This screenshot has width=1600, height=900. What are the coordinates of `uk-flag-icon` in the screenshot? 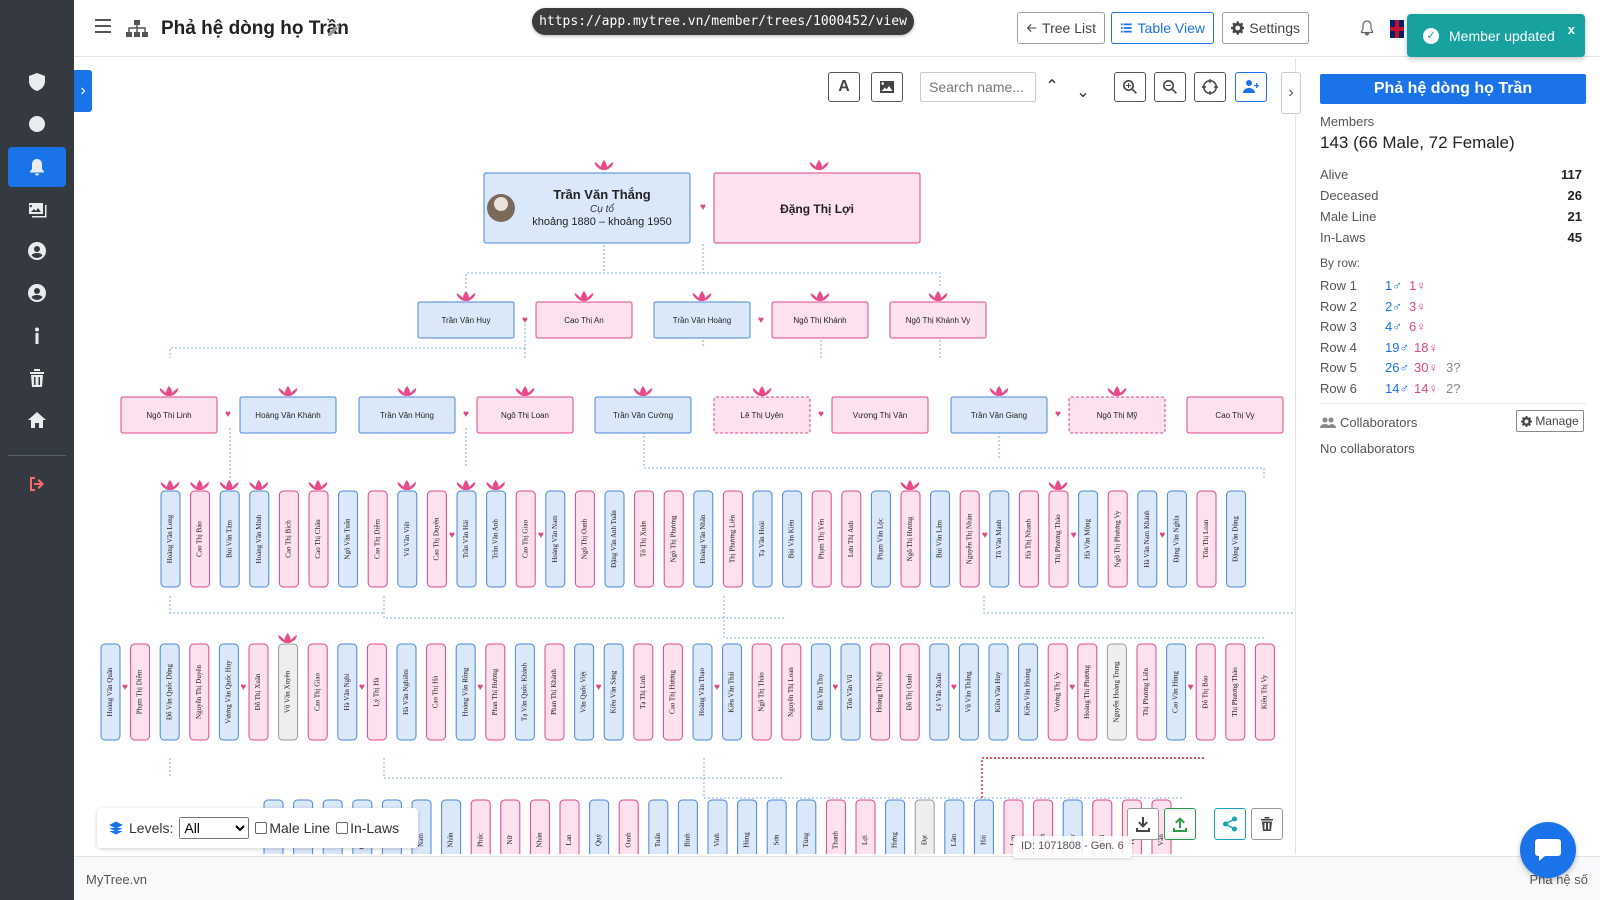 It's located at (1397, 29).